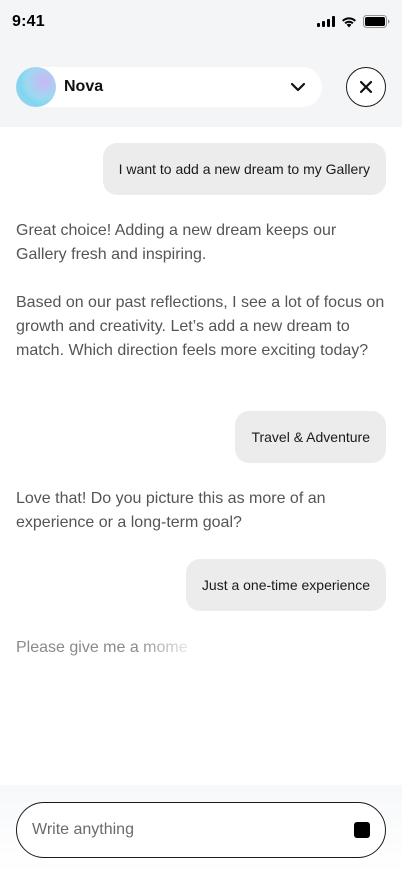  I want to click on top-area: 9:41 Nova, so click(201, 63).